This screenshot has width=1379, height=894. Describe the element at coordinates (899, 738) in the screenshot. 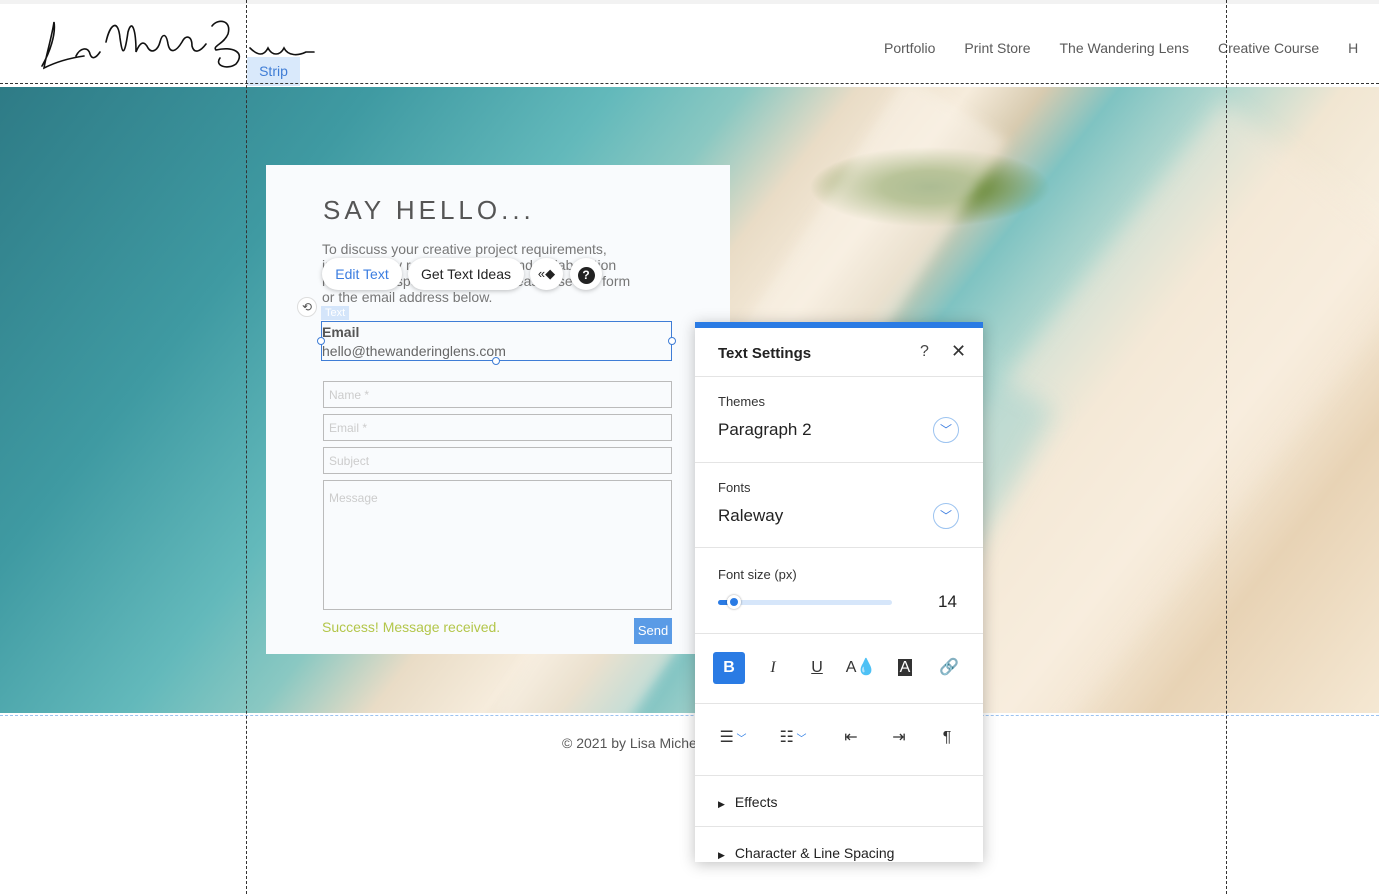

I see `increase-indent-icon: ⇥` at that location.